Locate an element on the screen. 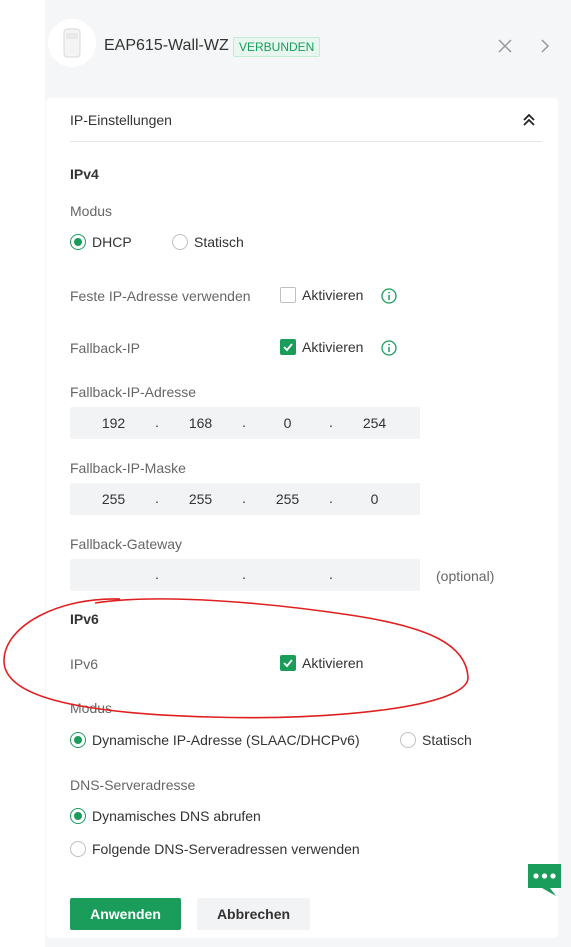 The height and width of the screenshot is (947, 571). fallback-ip-label: Fallback-IP is located at coordinates (105, 348).